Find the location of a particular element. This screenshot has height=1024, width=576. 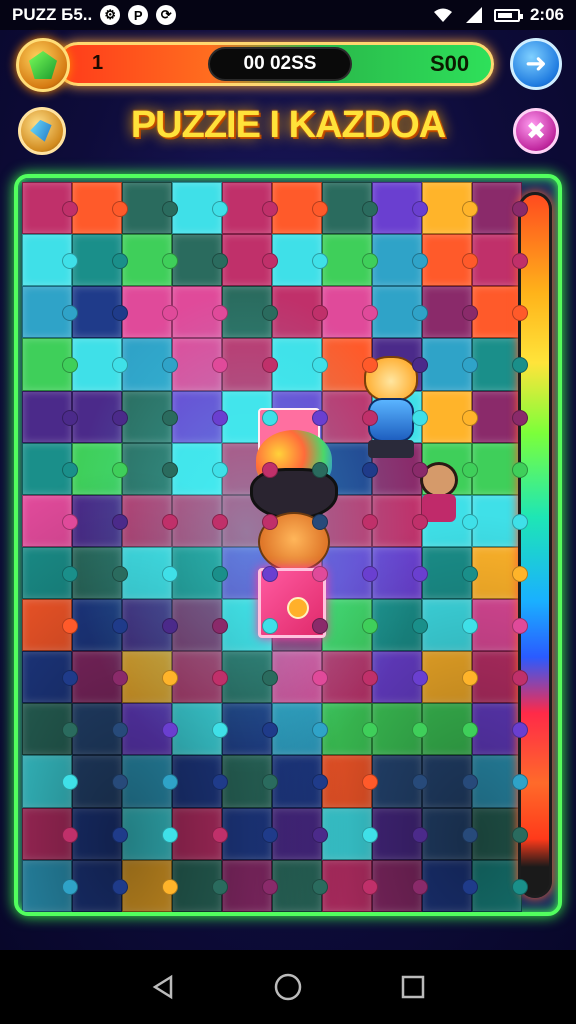

back-button is located at coordinates (163, 987).